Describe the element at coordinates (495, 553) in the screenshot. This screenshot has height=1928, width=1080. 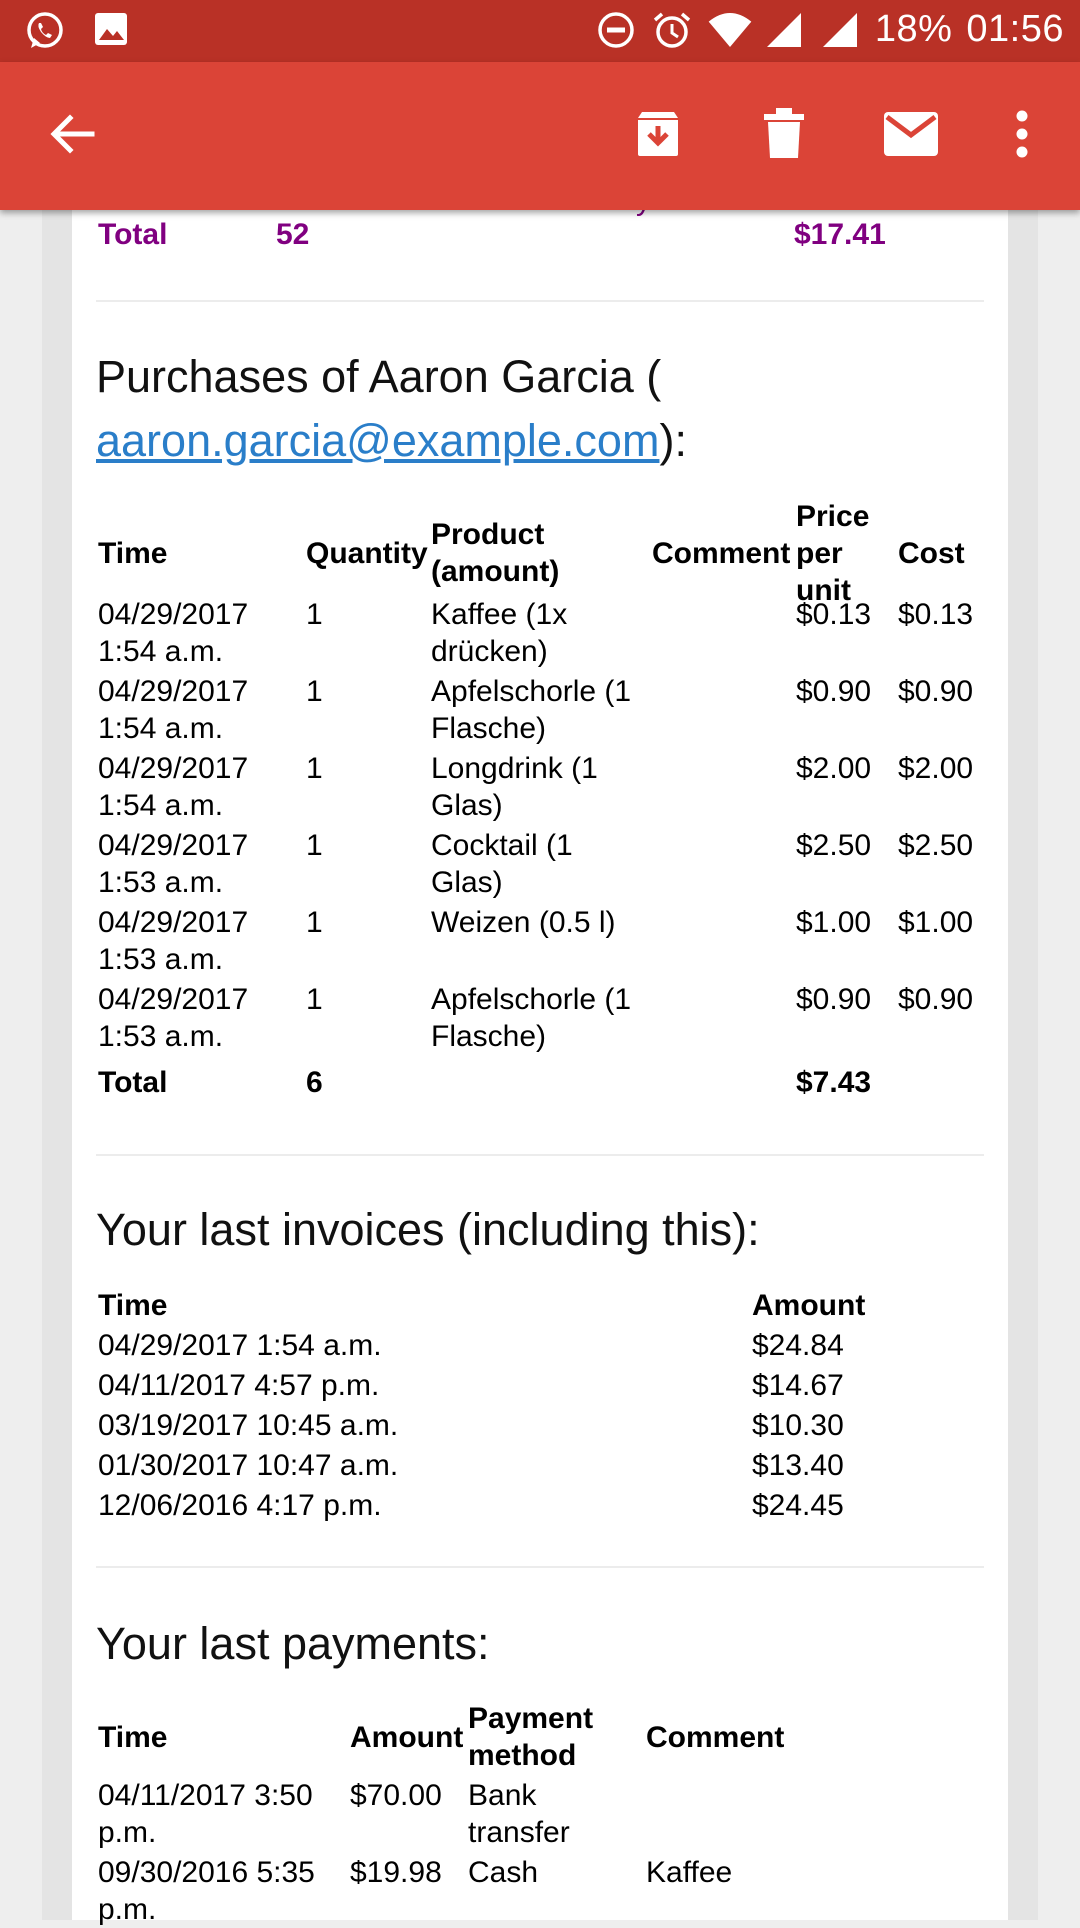
I see `col-header-product: Product (amount)` at that location.